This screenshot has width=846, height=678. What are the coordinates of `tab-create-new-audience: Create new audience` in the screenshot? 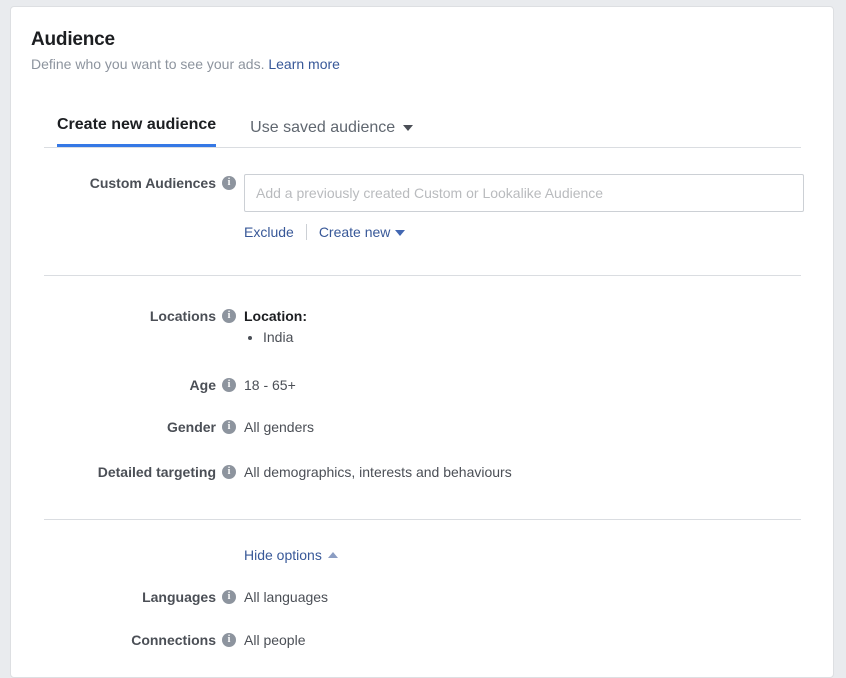 It's located at (137, 131).